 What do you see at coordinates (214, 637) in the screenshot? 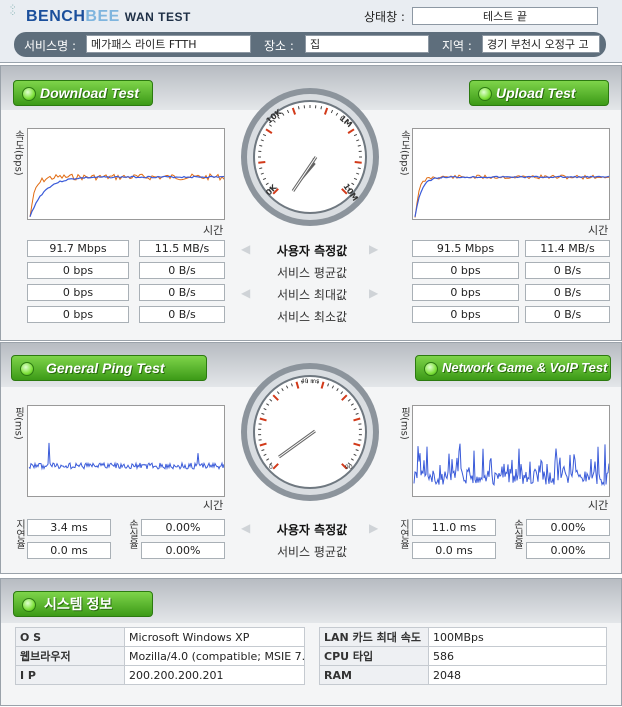
I see `os-value: Microsoft Windows XP` at bounding box center [214, 637].